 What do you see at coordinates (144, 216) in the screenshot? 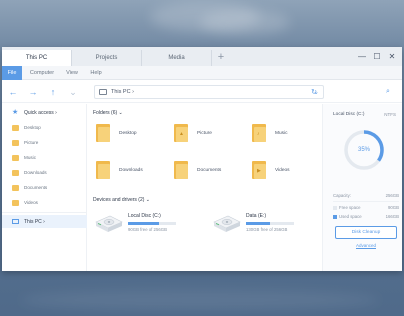
I see `drive-label: Local Disc (C:)` at bounding box center [144, 216].